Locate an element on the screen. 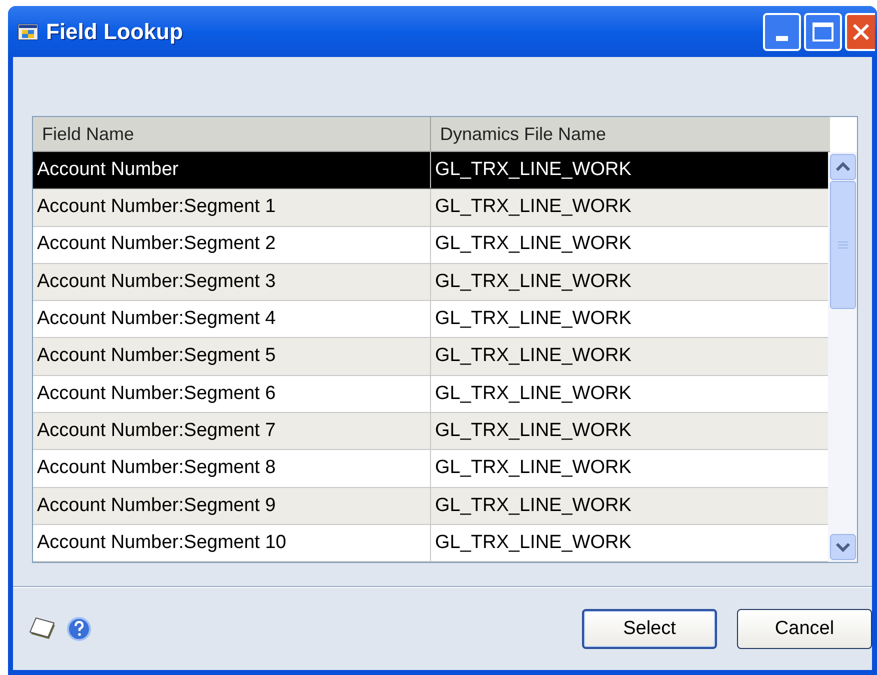  table-cell: Account Number:Segment 10 is located at coordinates (232, 543).